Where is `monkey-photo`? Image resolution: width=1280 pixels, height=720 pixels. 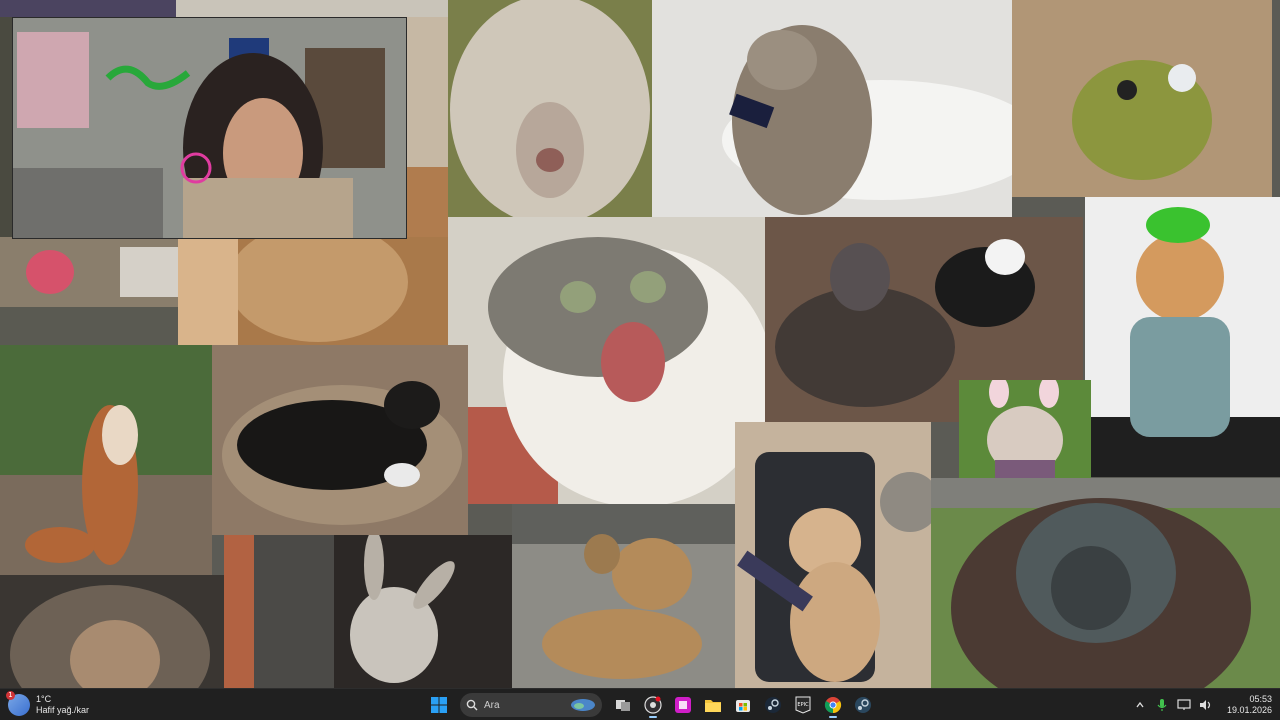 monkey-photo is located at coordinates (112, 631).